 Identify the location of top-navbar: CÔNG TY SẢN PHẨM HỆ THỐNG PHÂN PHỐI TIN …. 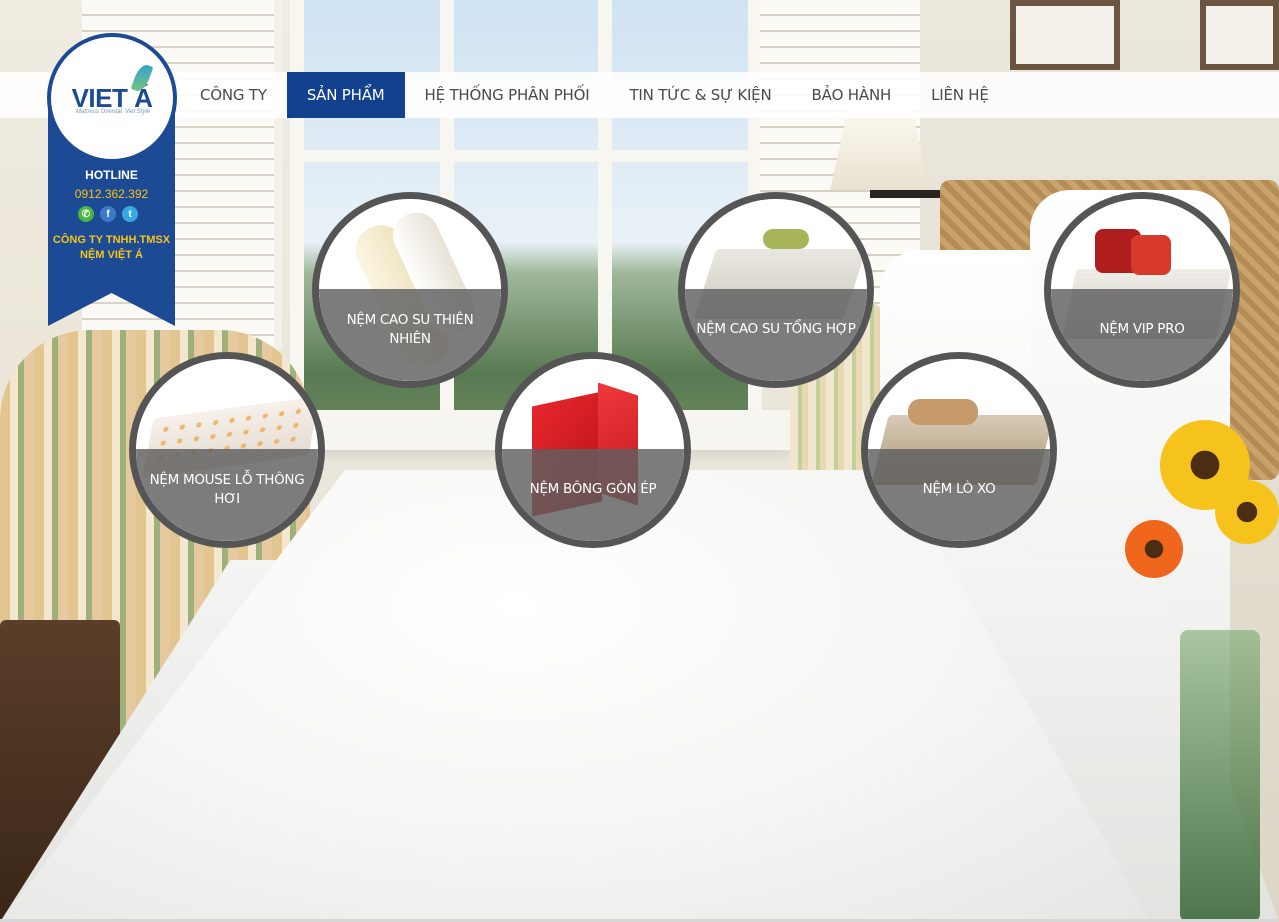
(639, 95).